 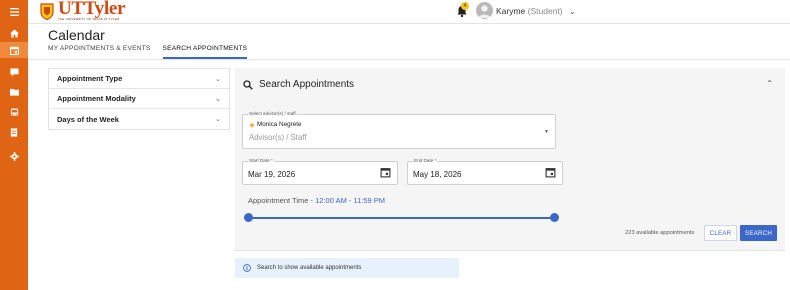 What do you see at coordinates (720, 233) in the screenshot?
I see `clear-button: CLEAR` at bounding box center [720, 233].